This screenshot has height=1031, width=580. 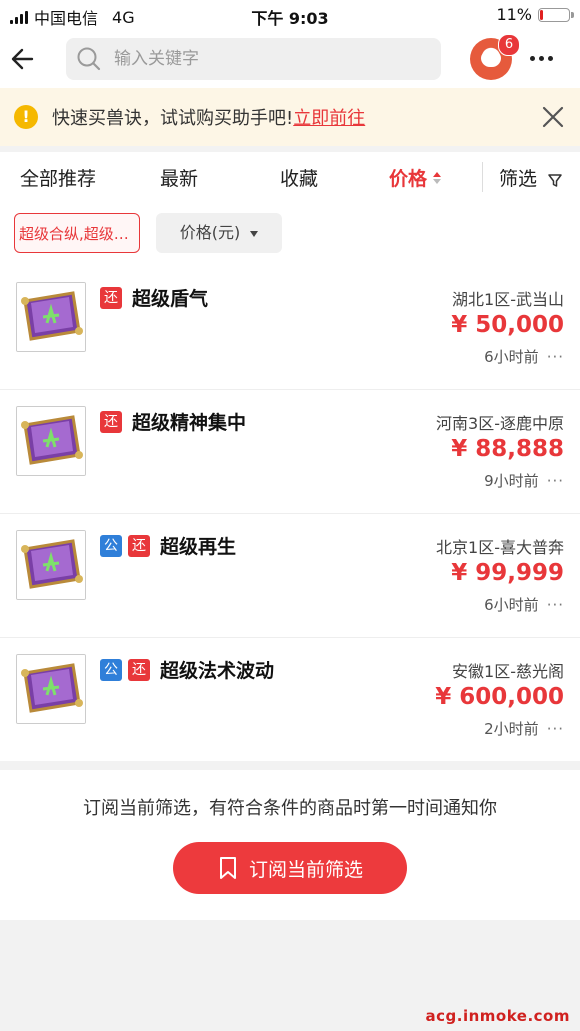 What do you see at coordinates (179, 177) in the screenshot?
I see `tab-newest: 最新` at bounding box center [179, 177].